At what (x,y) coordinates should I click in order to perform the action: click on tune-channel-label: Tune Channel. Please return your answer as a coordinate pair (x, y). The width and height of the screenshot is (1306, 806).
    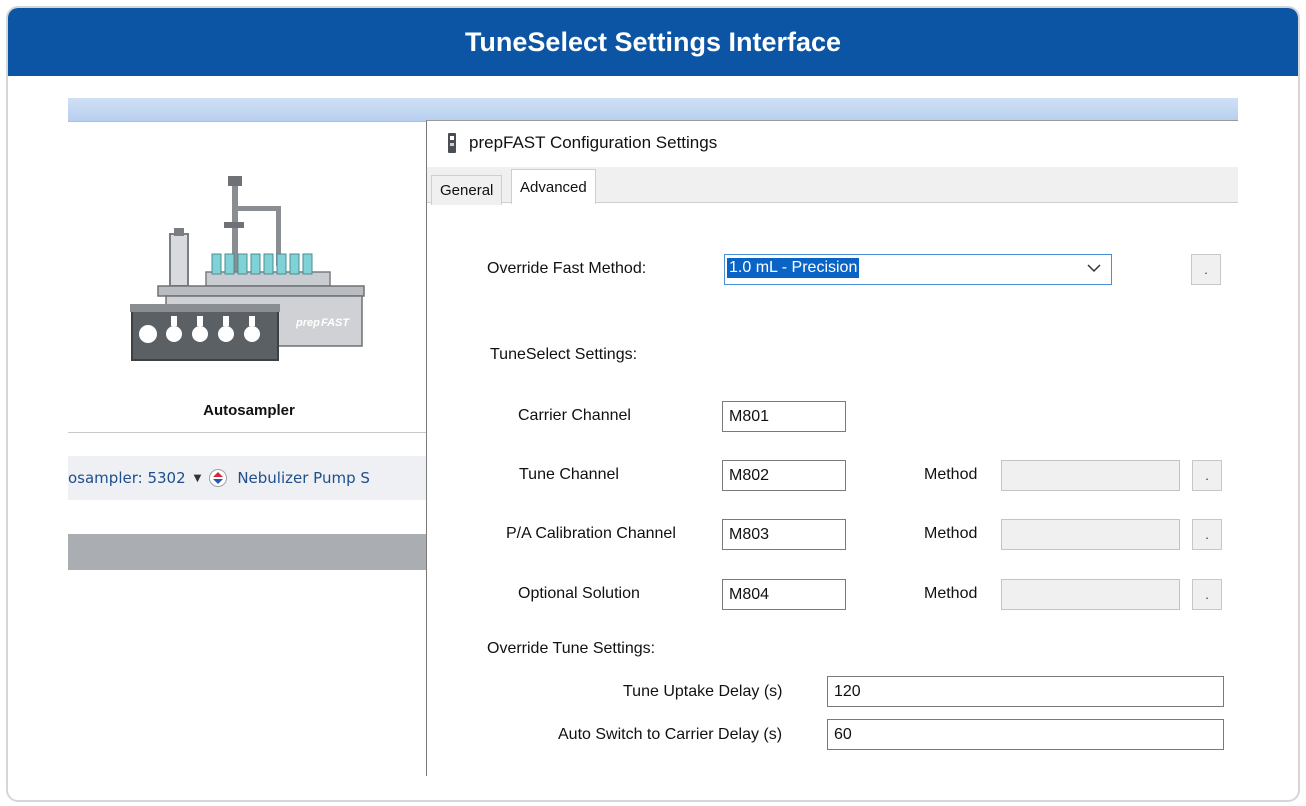
    Looking at the image, I should click on (569, 474).